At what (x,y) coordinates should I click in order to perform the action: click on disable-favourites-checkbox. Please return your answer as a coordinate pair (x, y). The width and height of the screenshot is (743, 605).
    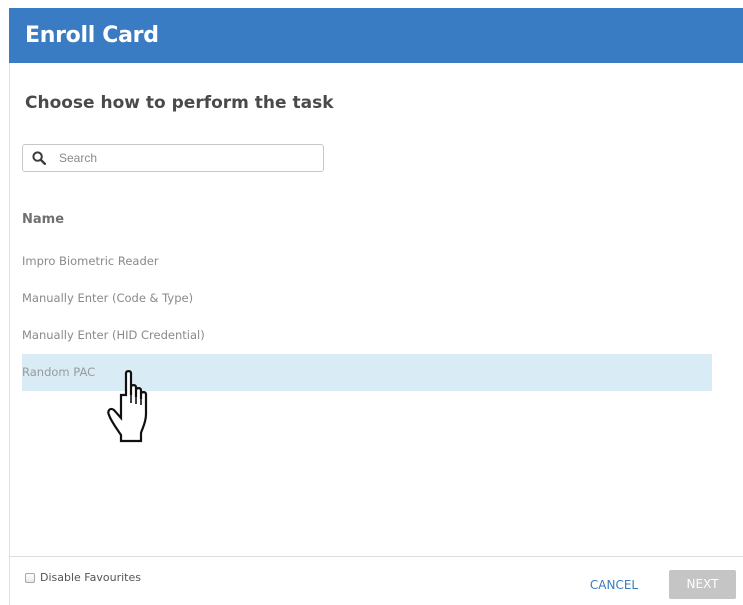
    Looking at the image, I should click on (30, 577).